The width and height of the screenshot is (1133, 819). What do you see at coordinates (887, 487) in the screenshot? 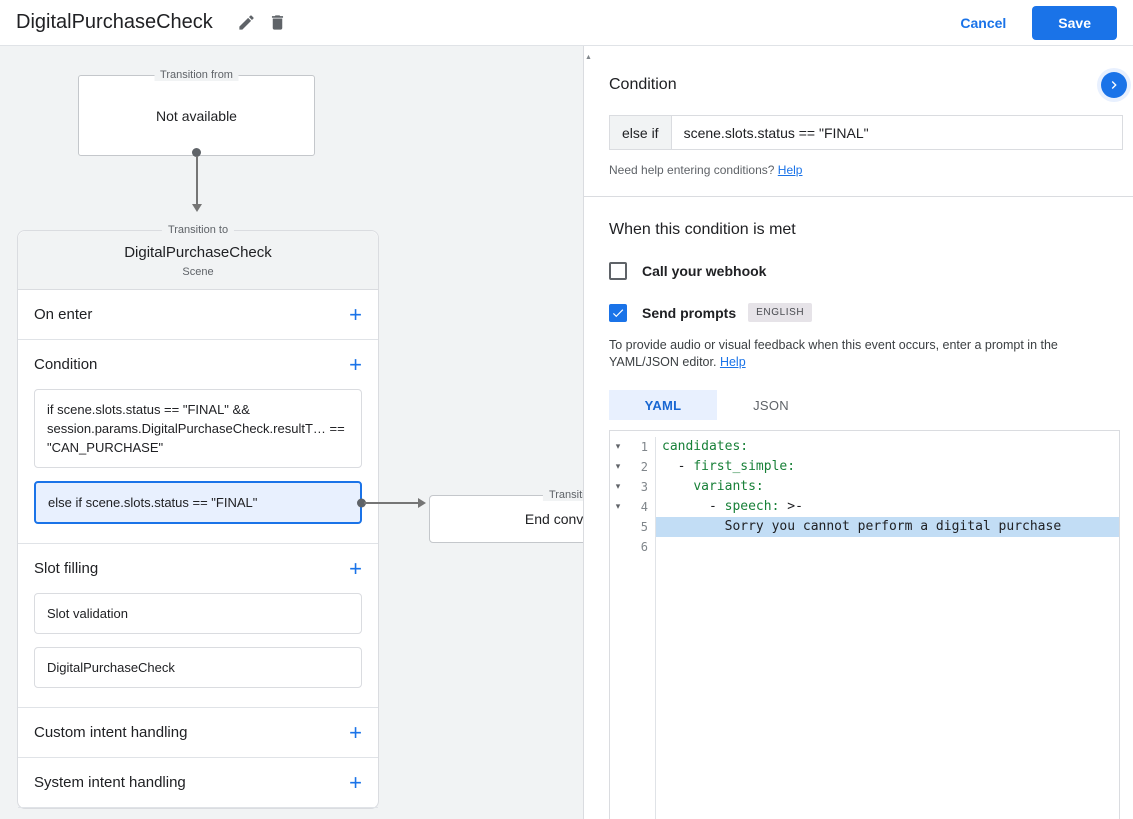
I see `code-line: variants:` at bounding box center [887, 487].